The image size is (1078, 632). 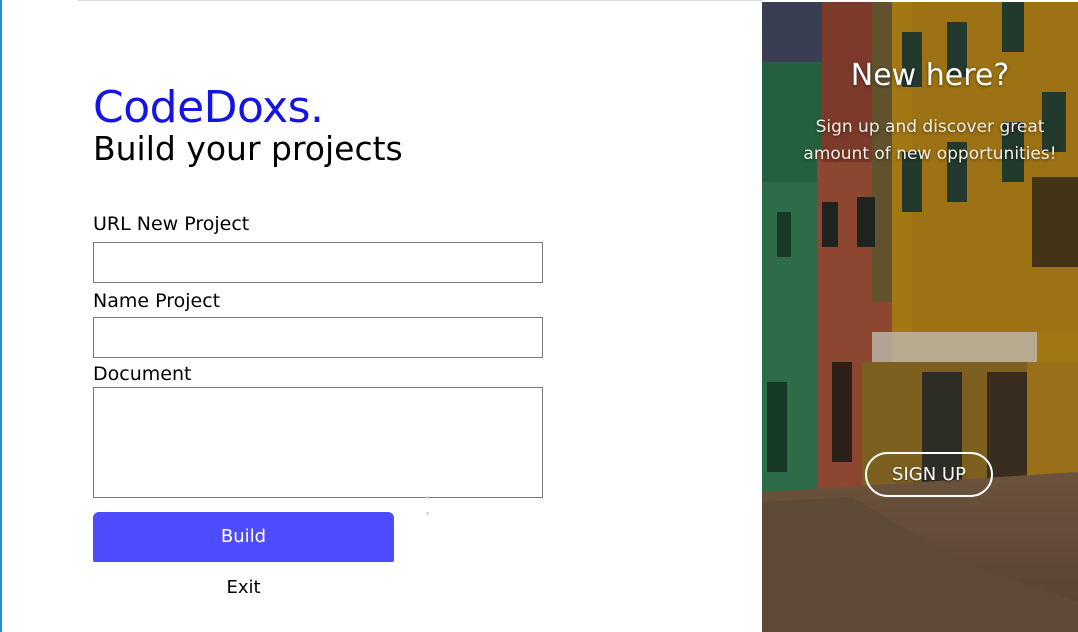 I want to click on name-project-label: Name Project, so click(x=157, y=301).